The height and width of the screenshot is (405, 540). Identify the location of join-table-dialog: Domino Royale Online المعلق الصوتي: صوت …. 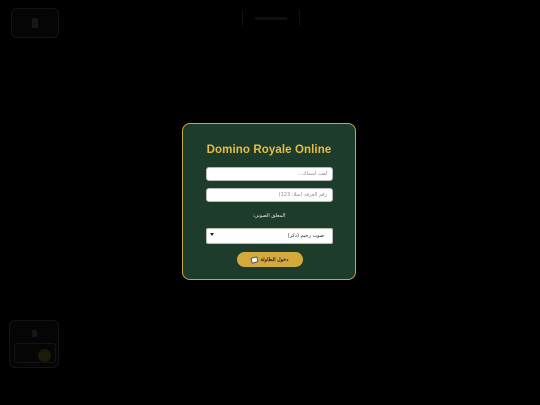
(269, 201).